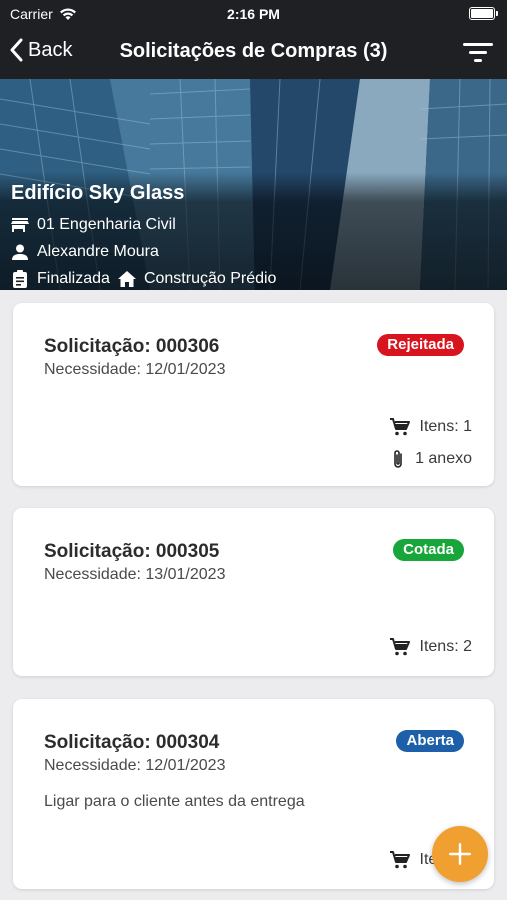 This screenshot has height=900, width=507. I want to click on person-icon, so click(20, 252).